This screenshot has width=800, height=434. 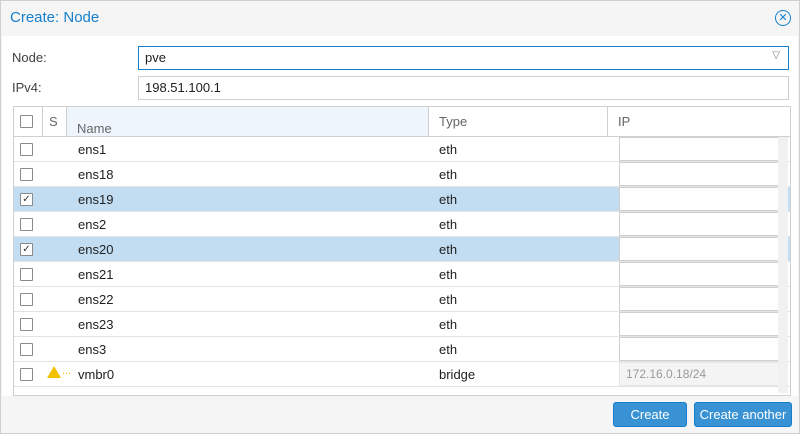 What do you see at coordinates (402, 174) in the screenshot?
I see `table-row: ens18 eth` at bounding box center [402, 174].